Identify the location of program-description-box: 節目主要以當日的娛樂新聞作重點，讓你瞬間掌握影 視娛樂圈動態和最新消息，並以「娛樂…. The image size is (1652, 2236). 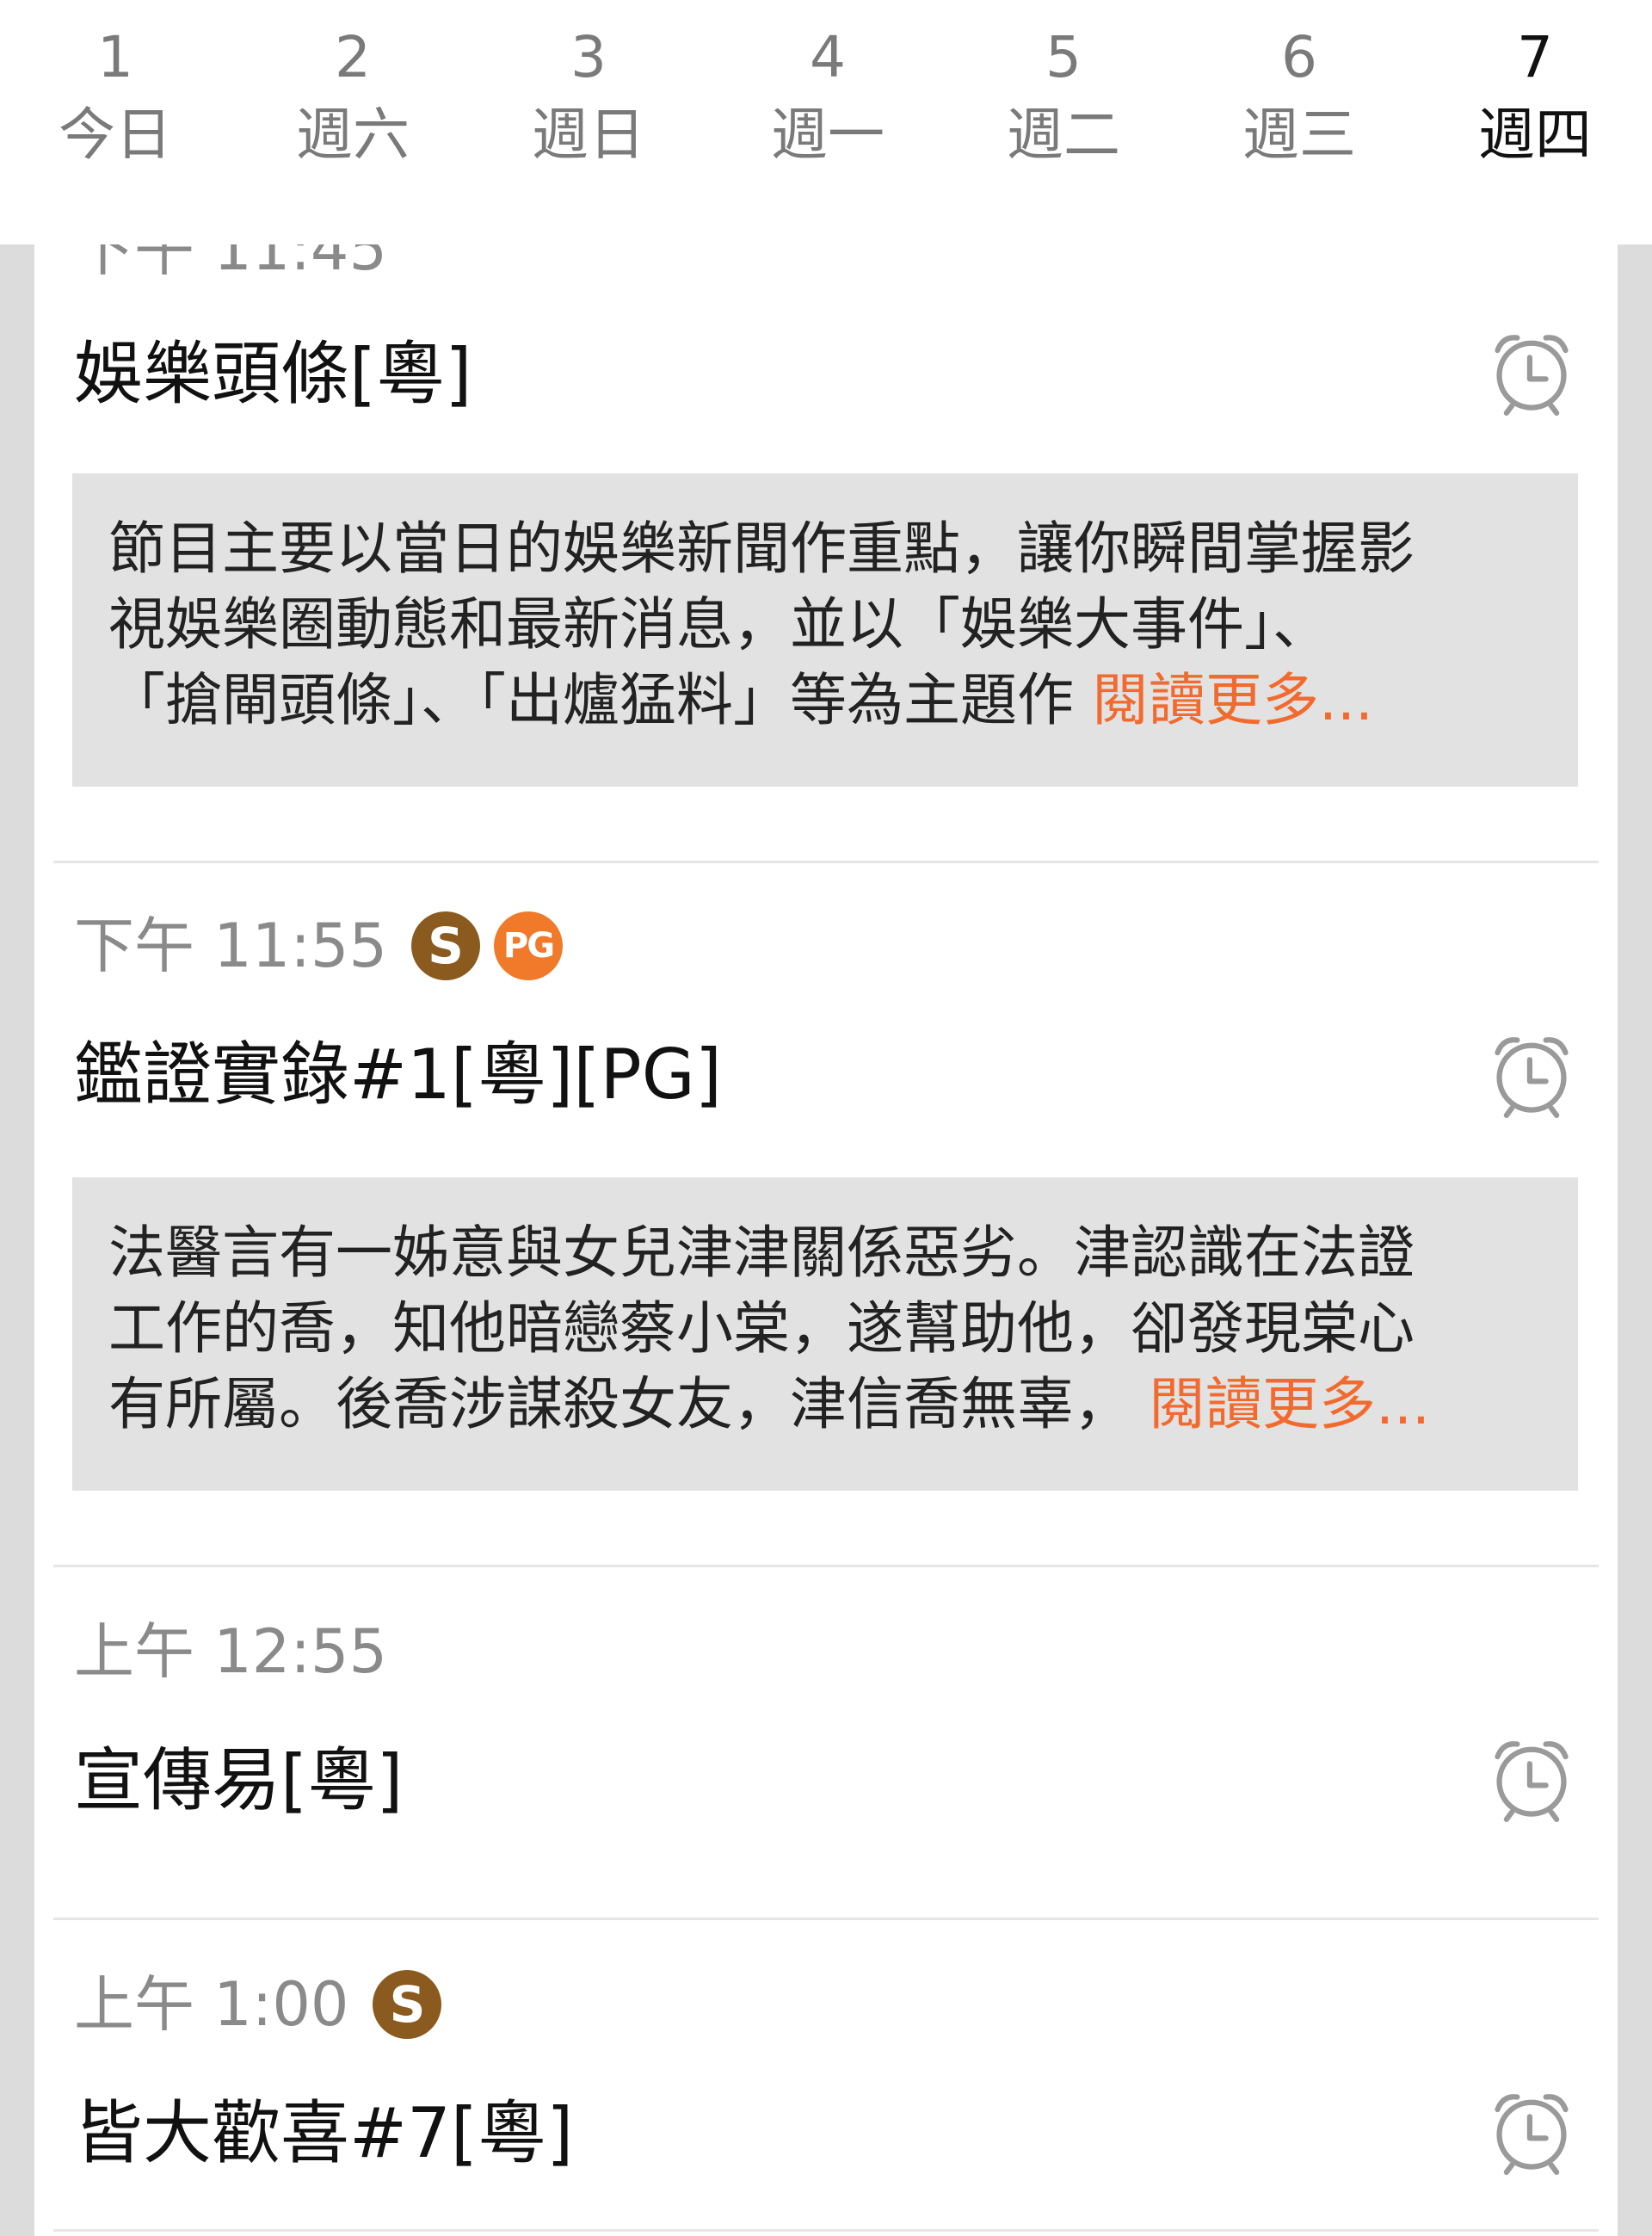
(825, 630).